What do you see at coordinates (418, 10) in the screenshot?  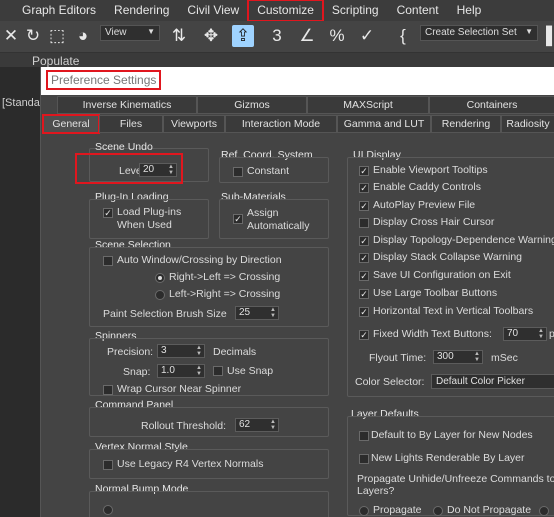 I see `menu-content: Content` at bounding box center [418, 10].